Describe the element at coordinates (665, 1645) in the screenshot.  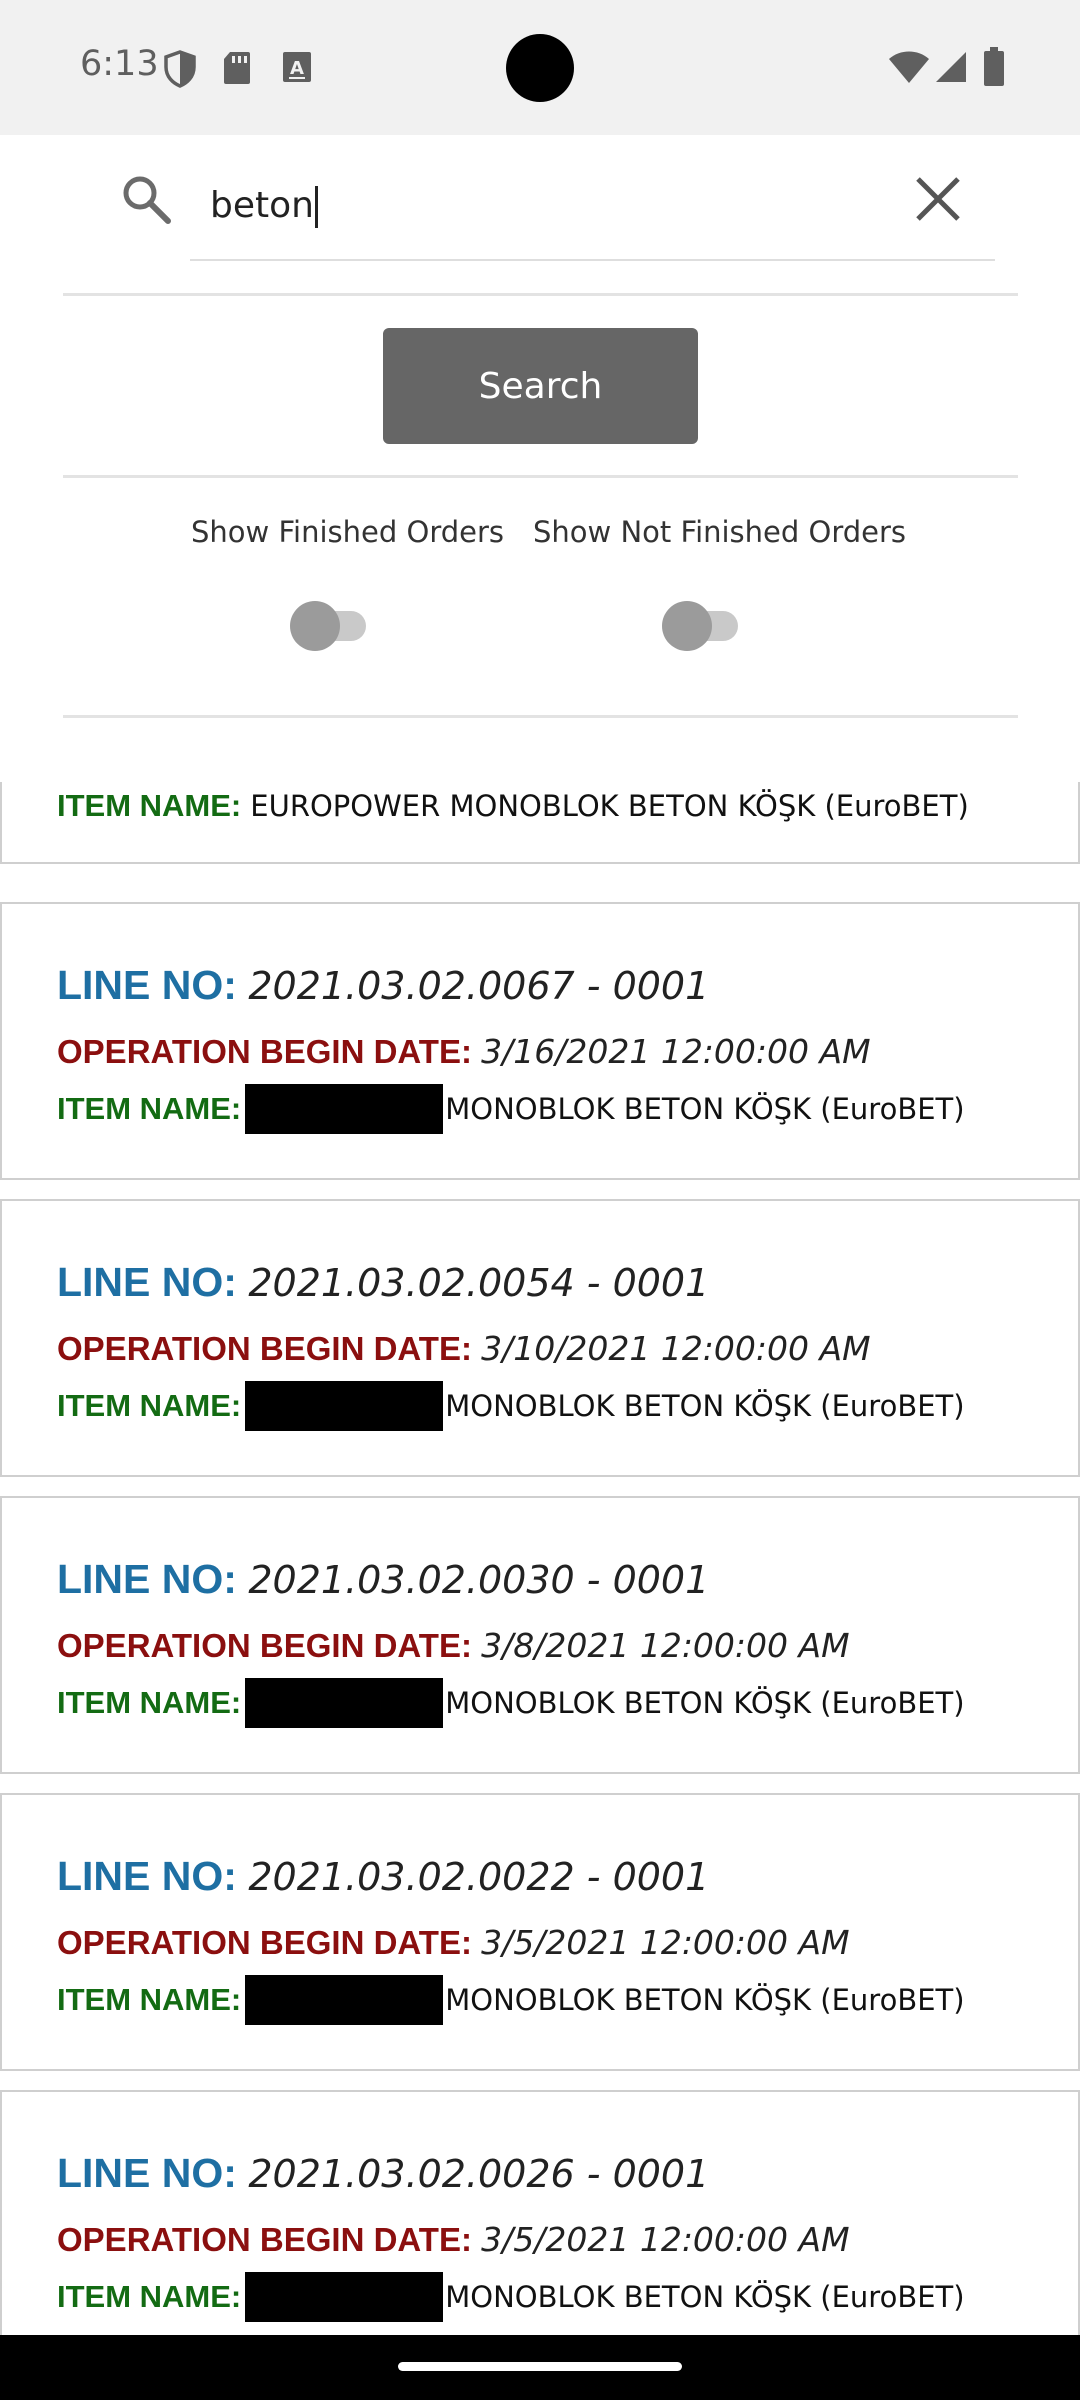
I see `begin-date-value: 3/8/2021 12:00:00 AM` at that location.